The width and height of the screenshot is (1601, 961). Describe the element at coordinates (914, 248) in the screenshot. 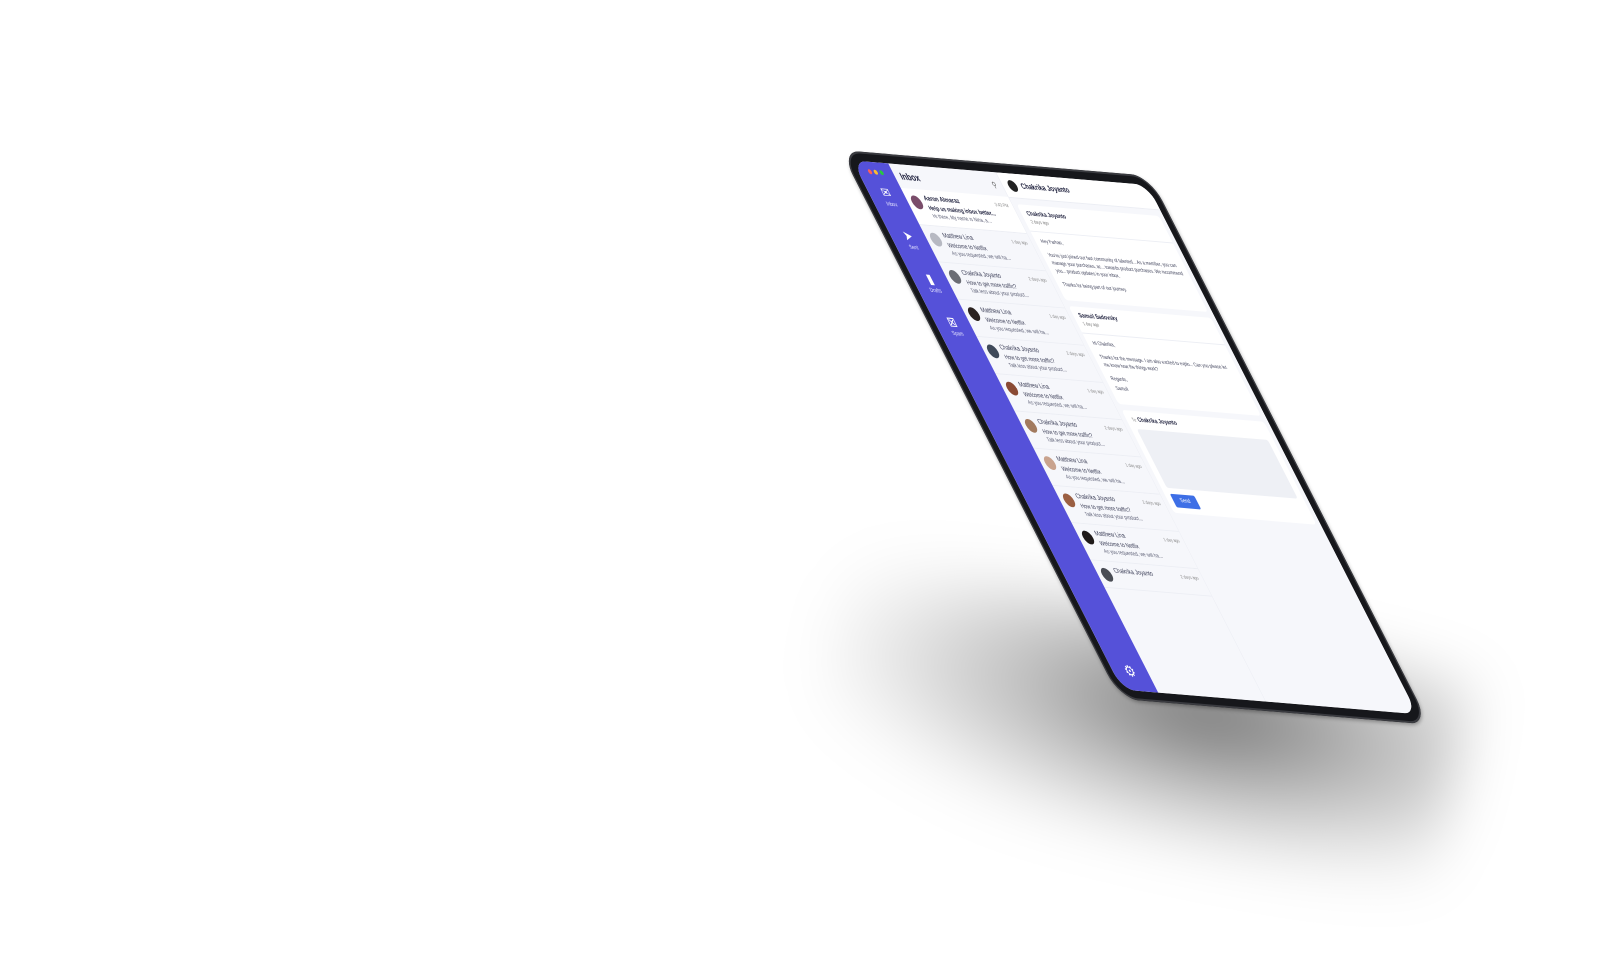

I see `sidebar-item-label: Sent` at that location.